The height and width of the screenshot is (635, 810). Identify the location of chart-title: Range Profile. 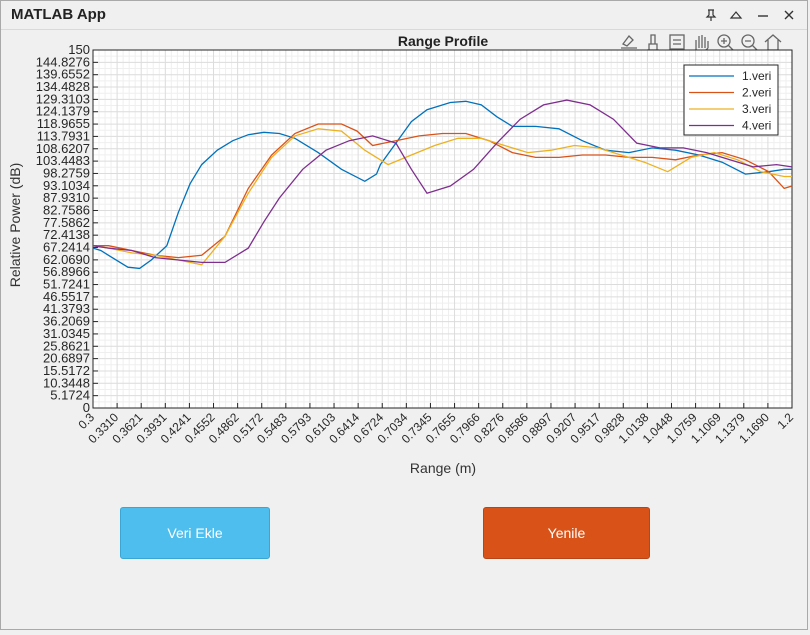
(443, 41).